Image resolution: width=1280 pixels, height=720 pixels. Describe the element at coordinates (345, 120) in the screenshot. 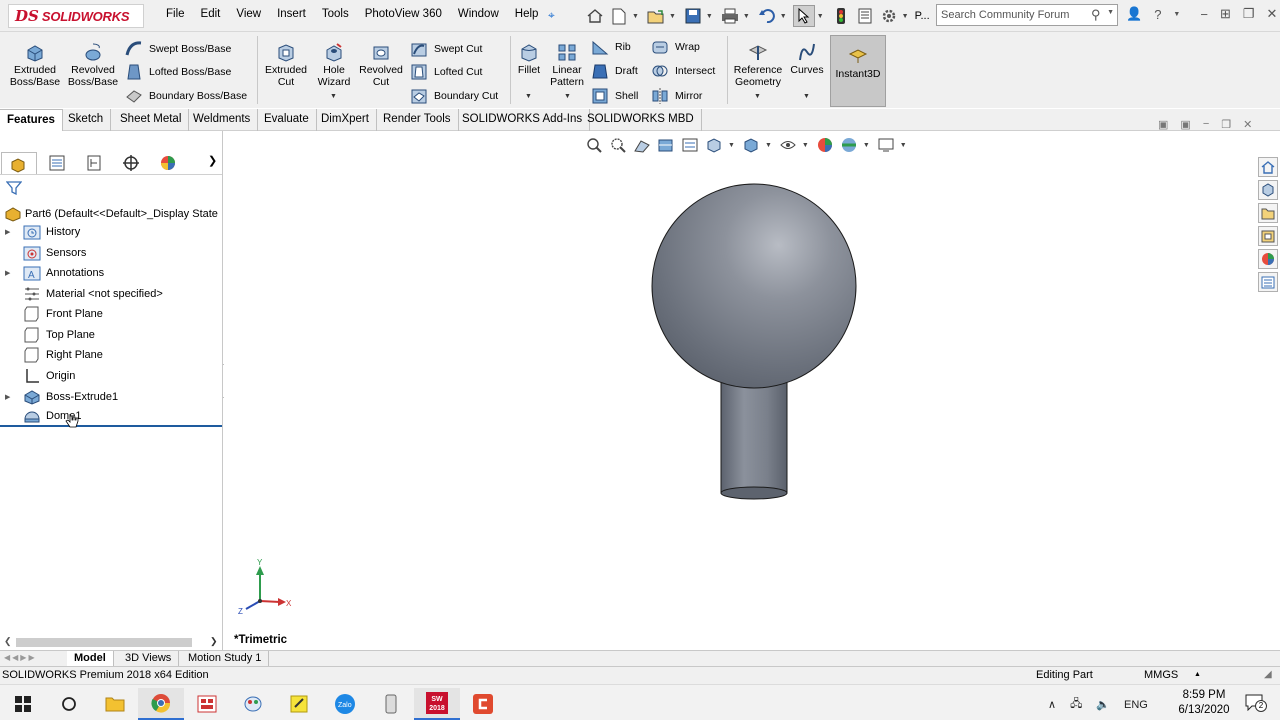

I see `tab-dimxpert: DimXpert` at that location.